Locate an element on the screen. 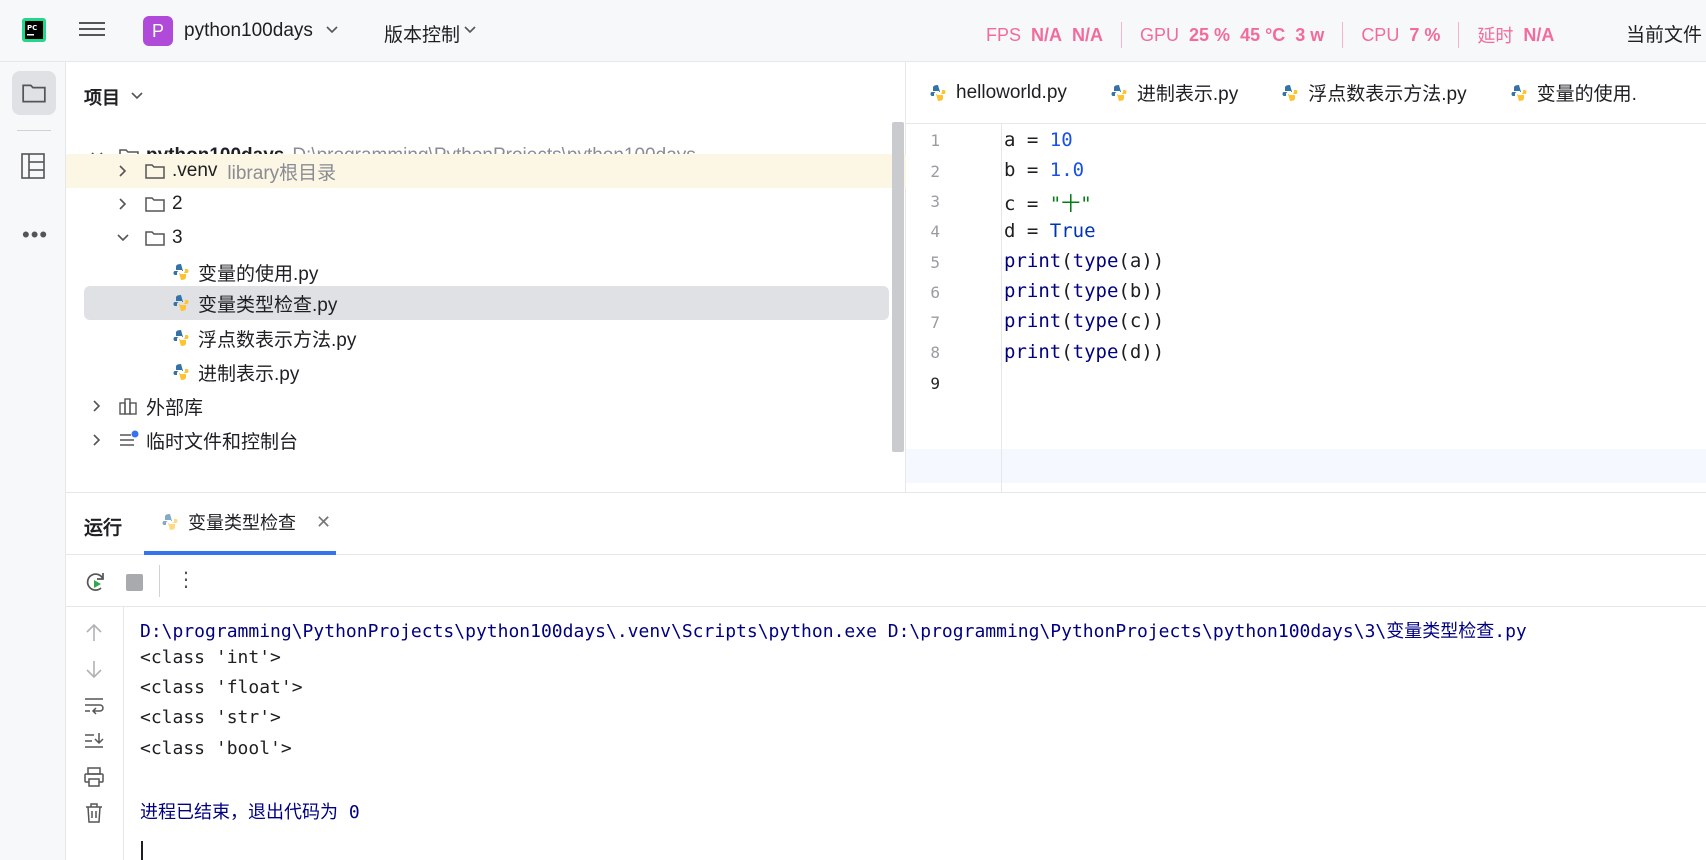 Image resolution: width=1706 pixels, height=860 pixels. text-caret is located at coordinates (142, 850).